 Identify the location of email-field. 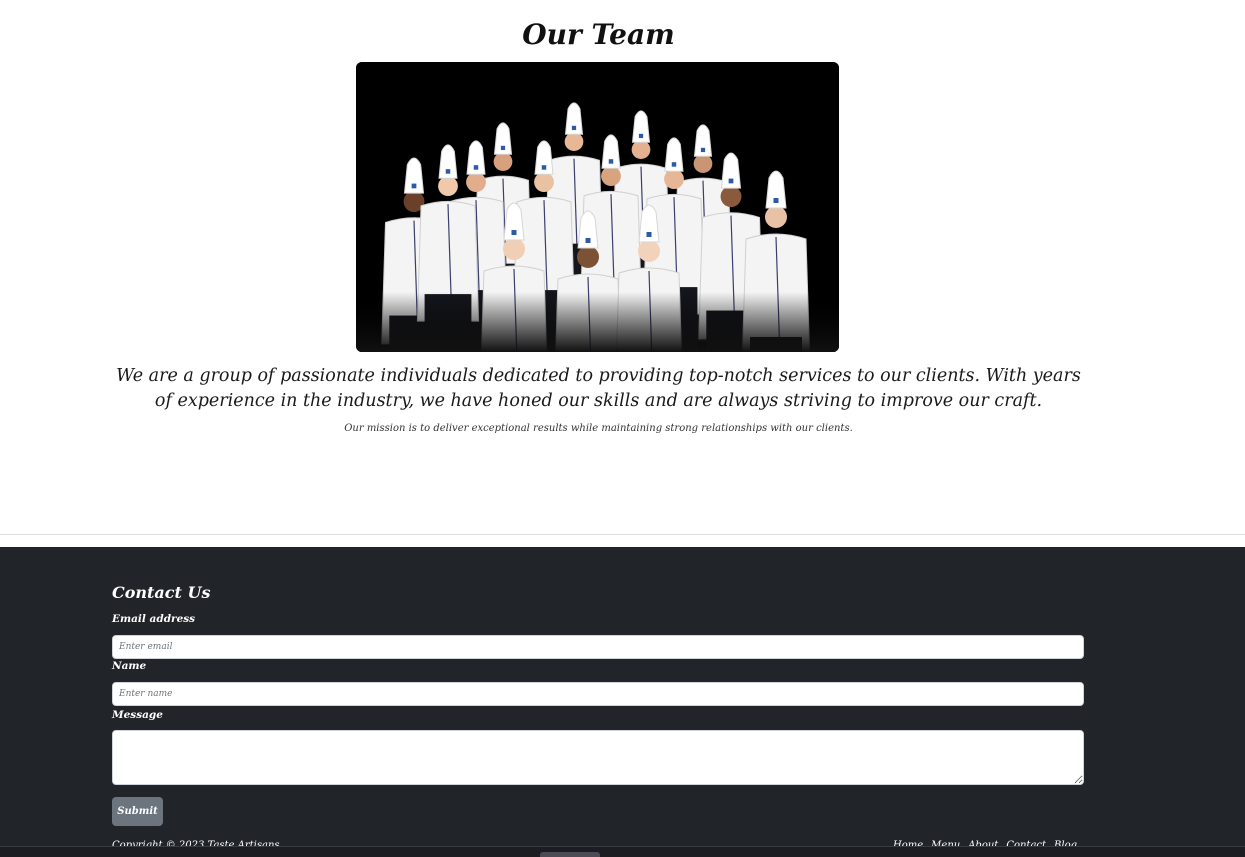
(598, 647).